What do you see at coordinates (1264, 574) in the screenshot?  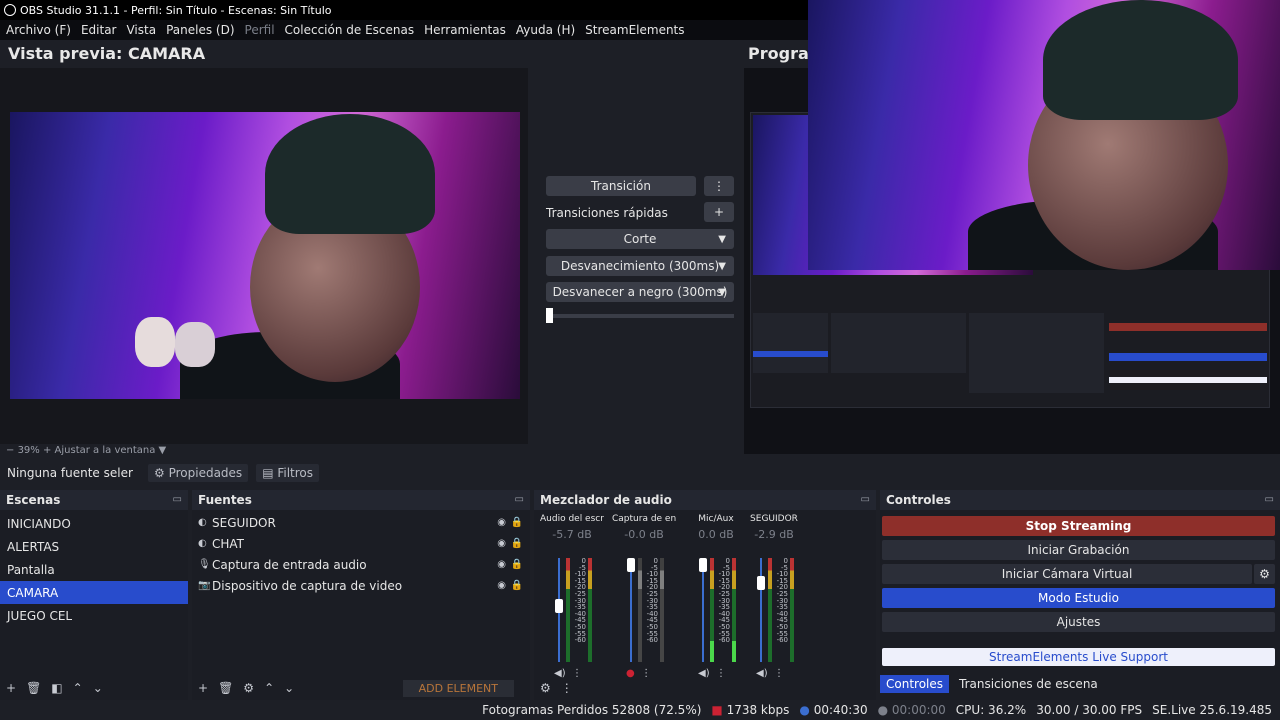 I see `virtual-camera-settings-icon: ⚙` at bounding box center [1264, 574].